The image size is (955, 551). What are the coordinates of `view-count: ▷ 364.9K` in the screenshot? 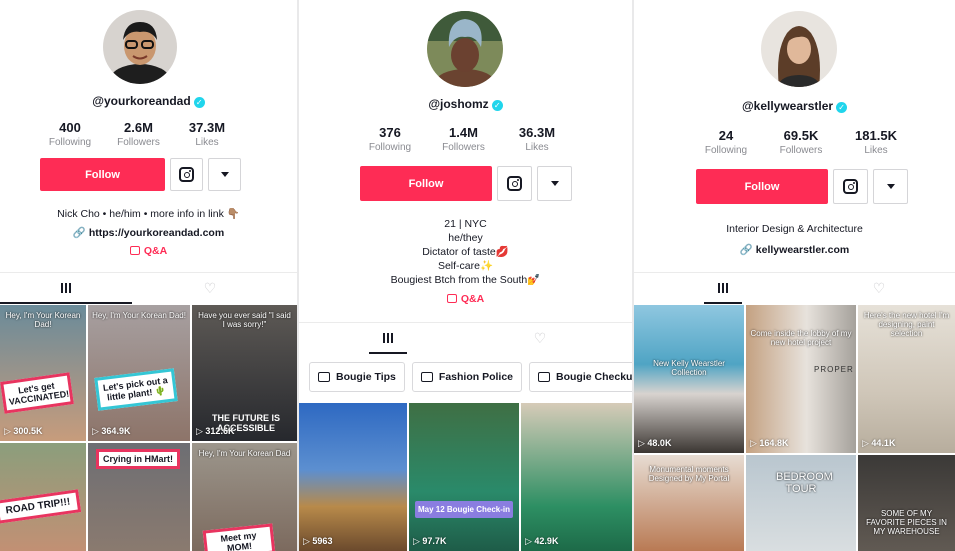 It's located at (111, 431).